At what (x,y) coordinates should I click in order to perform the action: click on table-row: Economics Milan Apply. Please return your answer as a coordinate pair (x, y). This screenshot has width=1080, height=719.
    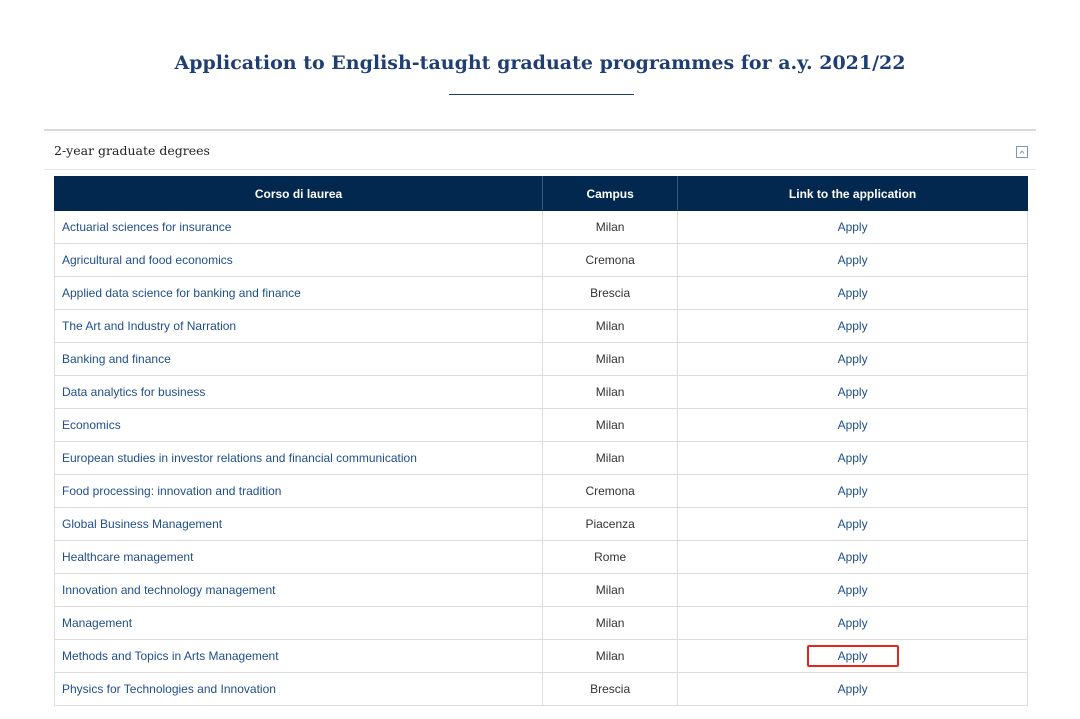
    Looking at the image, I should click on (540, 425).